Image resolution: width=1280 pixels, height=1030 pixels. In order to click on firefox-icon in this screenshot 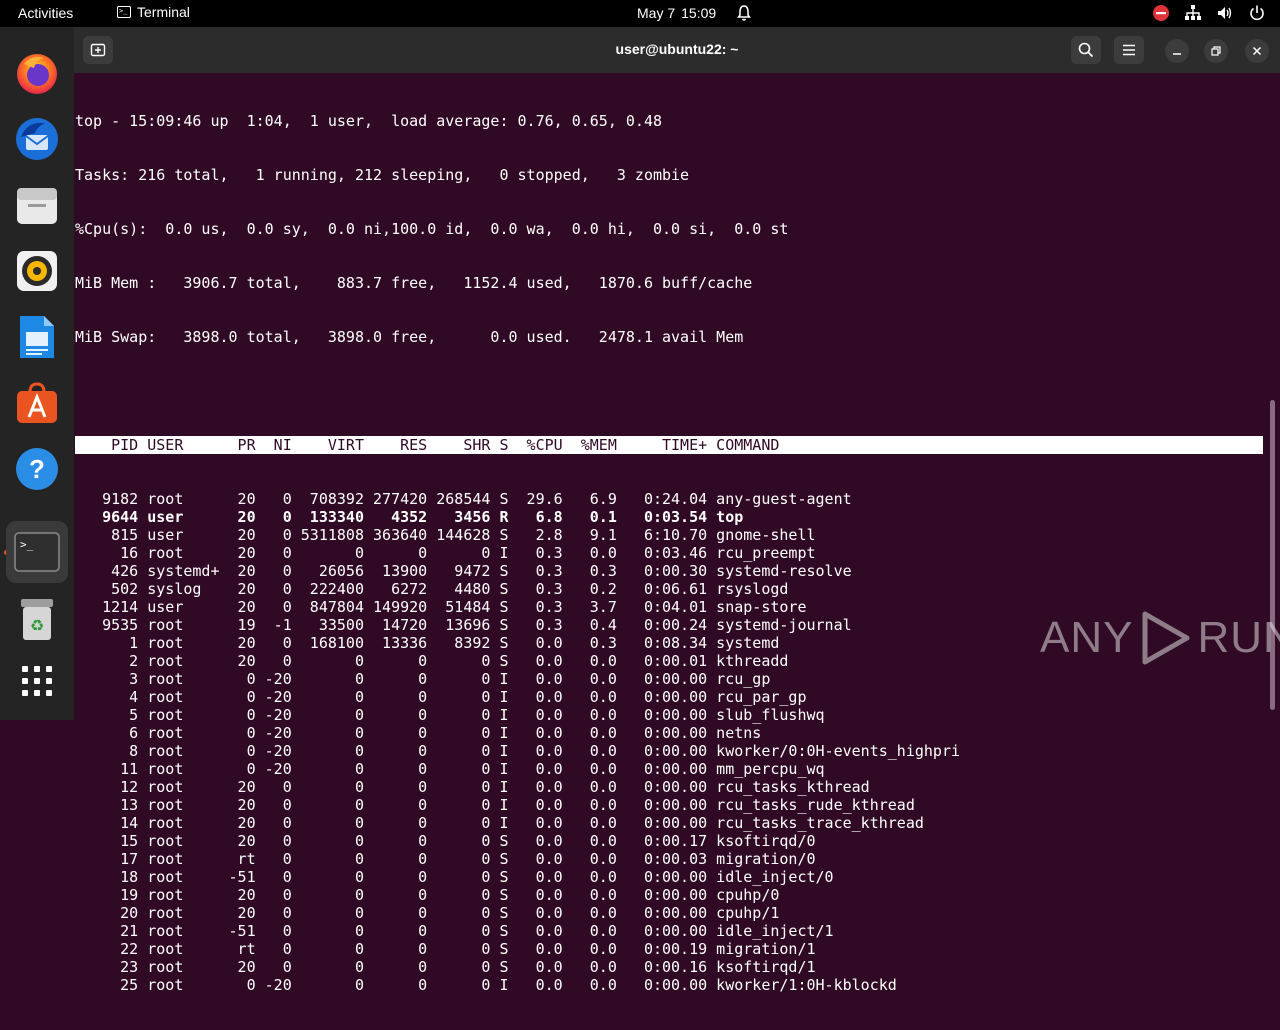, I will do `click(37, 74)`.